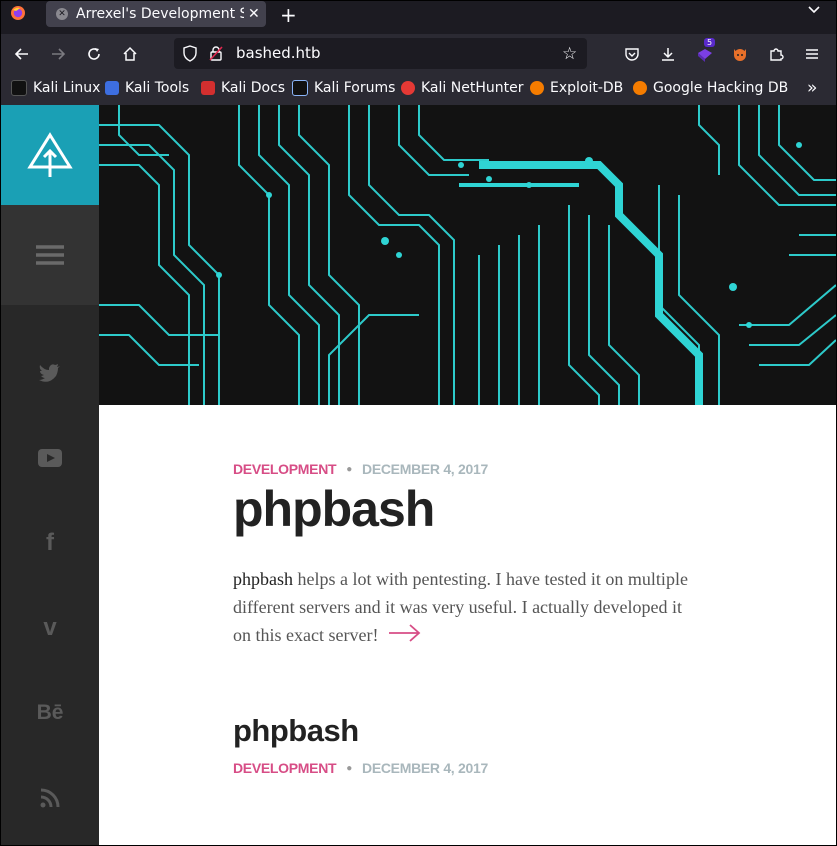  I want to click on kali-tools-icon, so click(112, 88).